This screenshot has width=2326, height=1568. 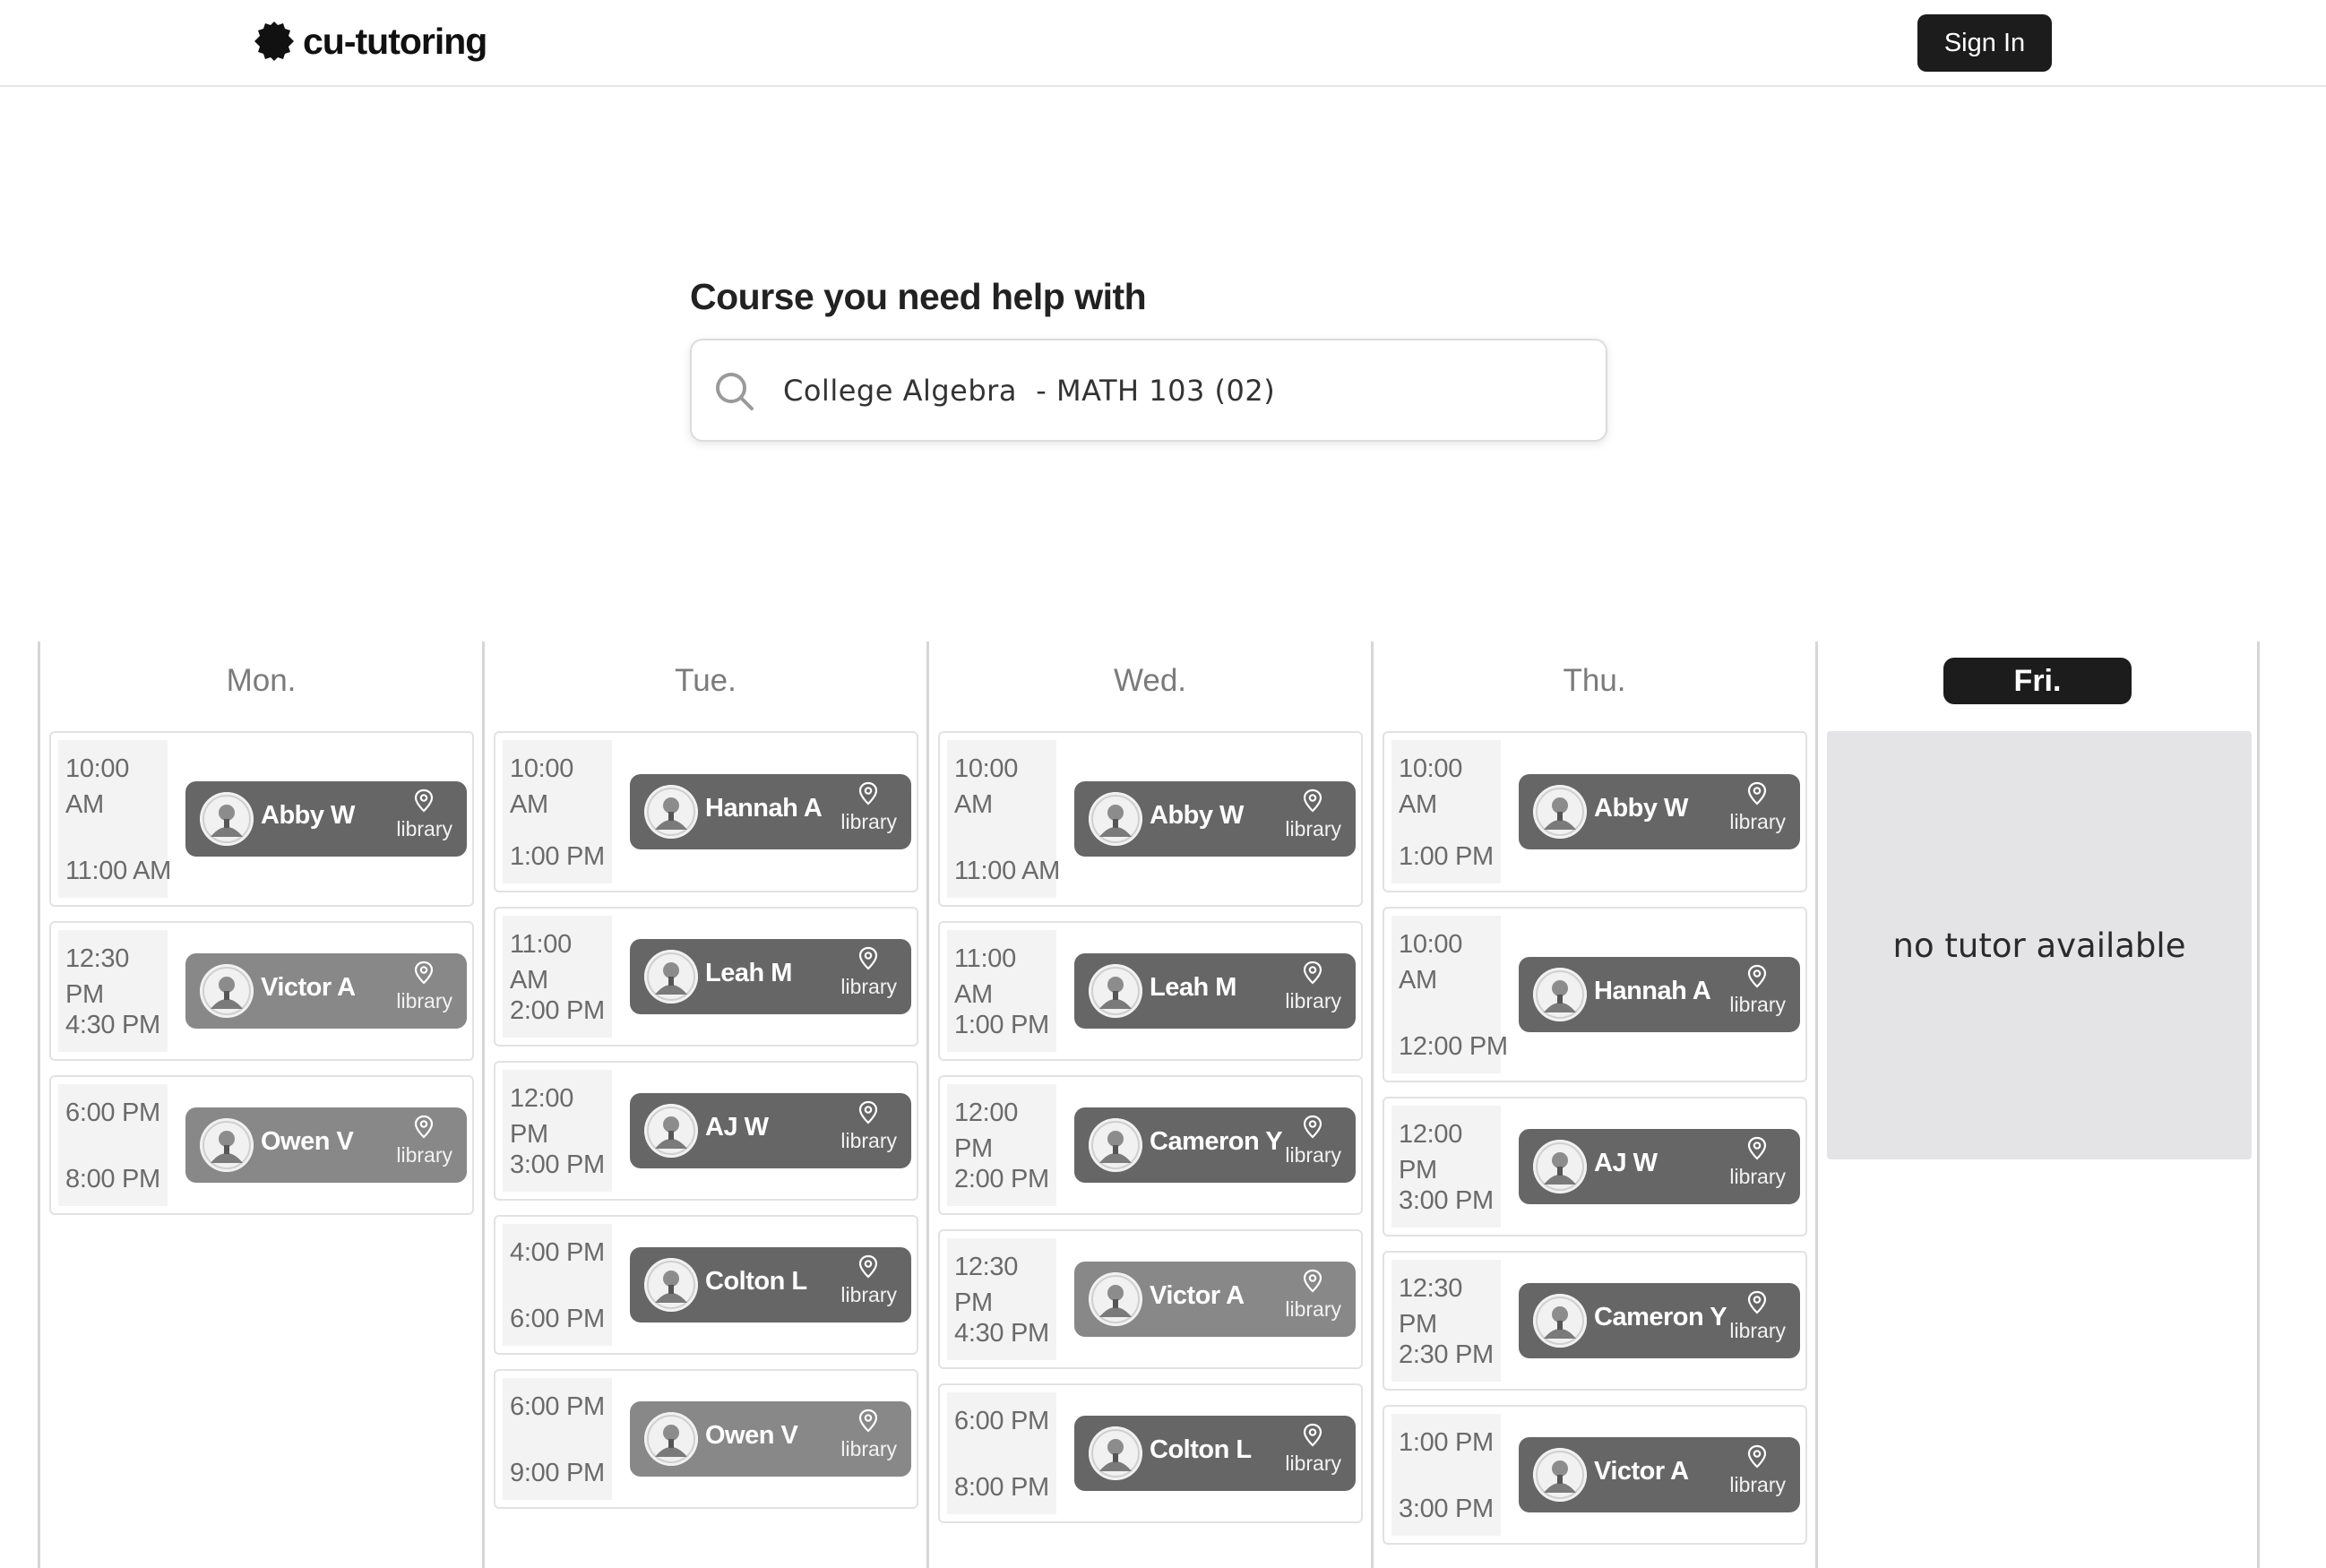 I want to click on brand-logo-link: cu-tutoring, so click(x=370, y=41).